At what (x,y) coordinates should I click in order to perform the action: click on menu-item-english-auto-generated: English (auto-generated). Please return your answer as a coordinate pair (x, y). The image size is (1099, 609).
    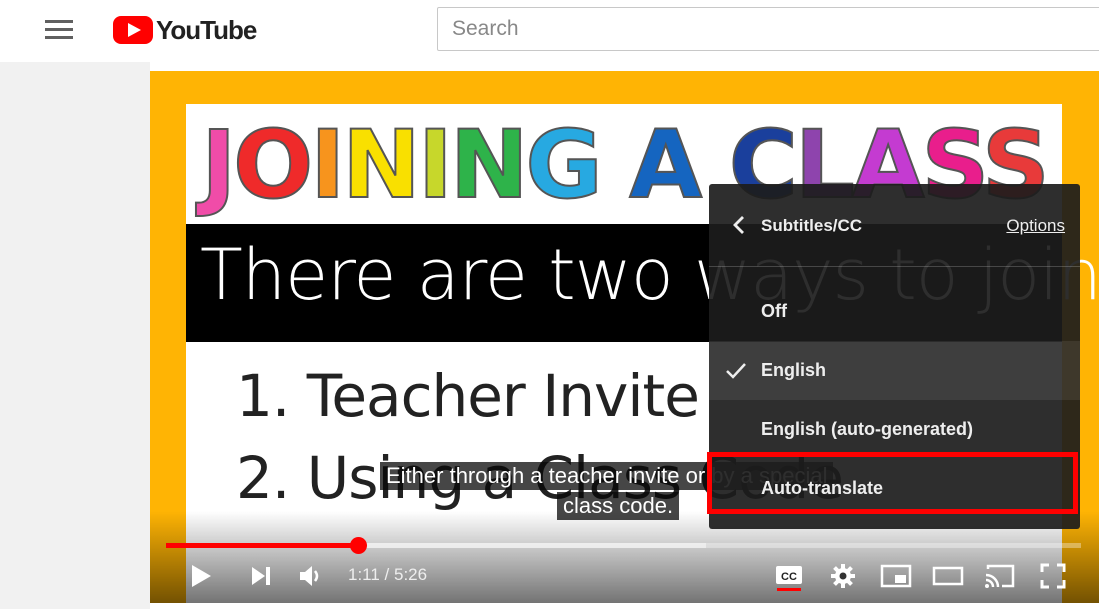
    Looking at the image, I should click on (894, 429).